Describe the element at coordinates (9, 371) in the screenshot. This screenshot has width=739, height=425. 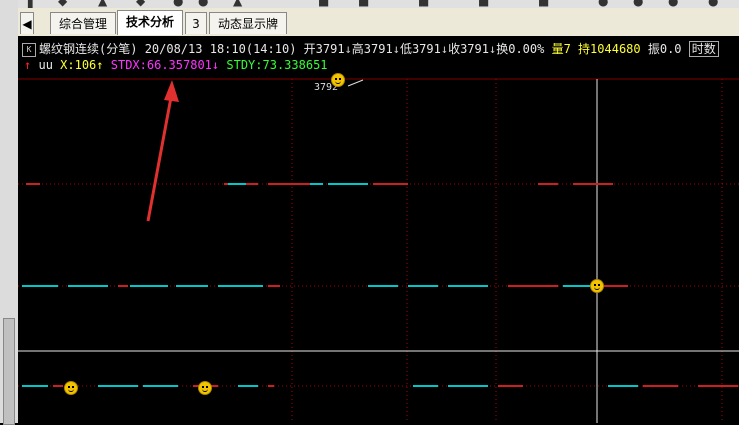
I see `vertical-scrollbar` at that location.